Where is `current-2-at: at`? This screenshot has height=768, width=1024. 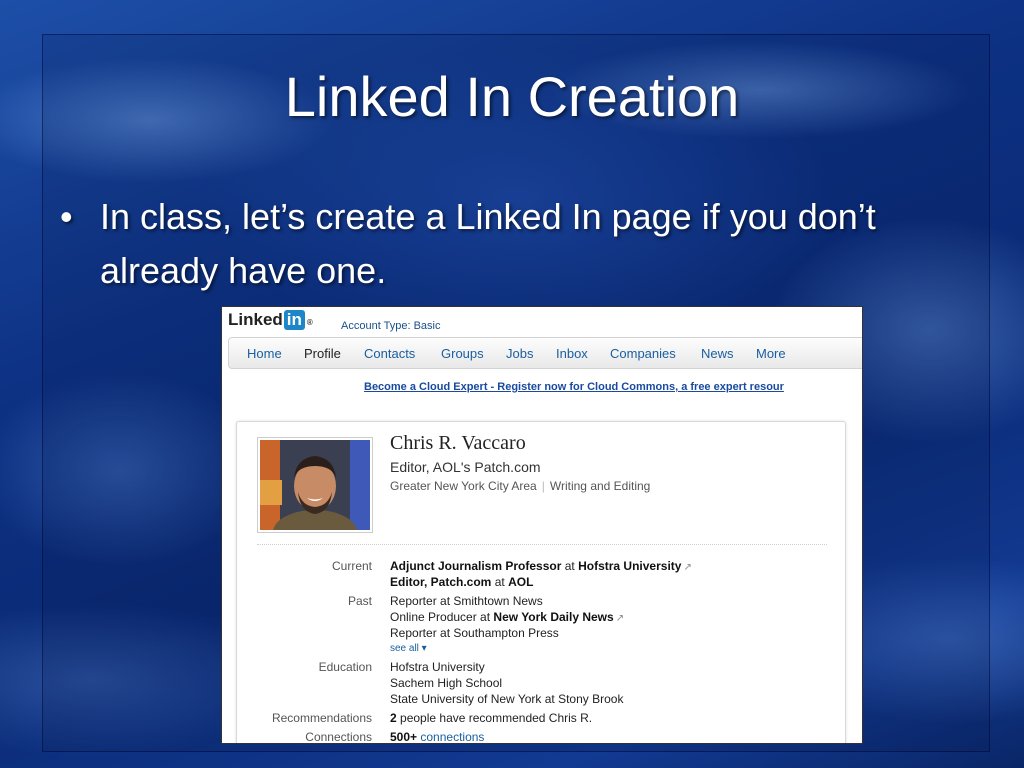 current-2-at: at is located at coordinates (499, 582).